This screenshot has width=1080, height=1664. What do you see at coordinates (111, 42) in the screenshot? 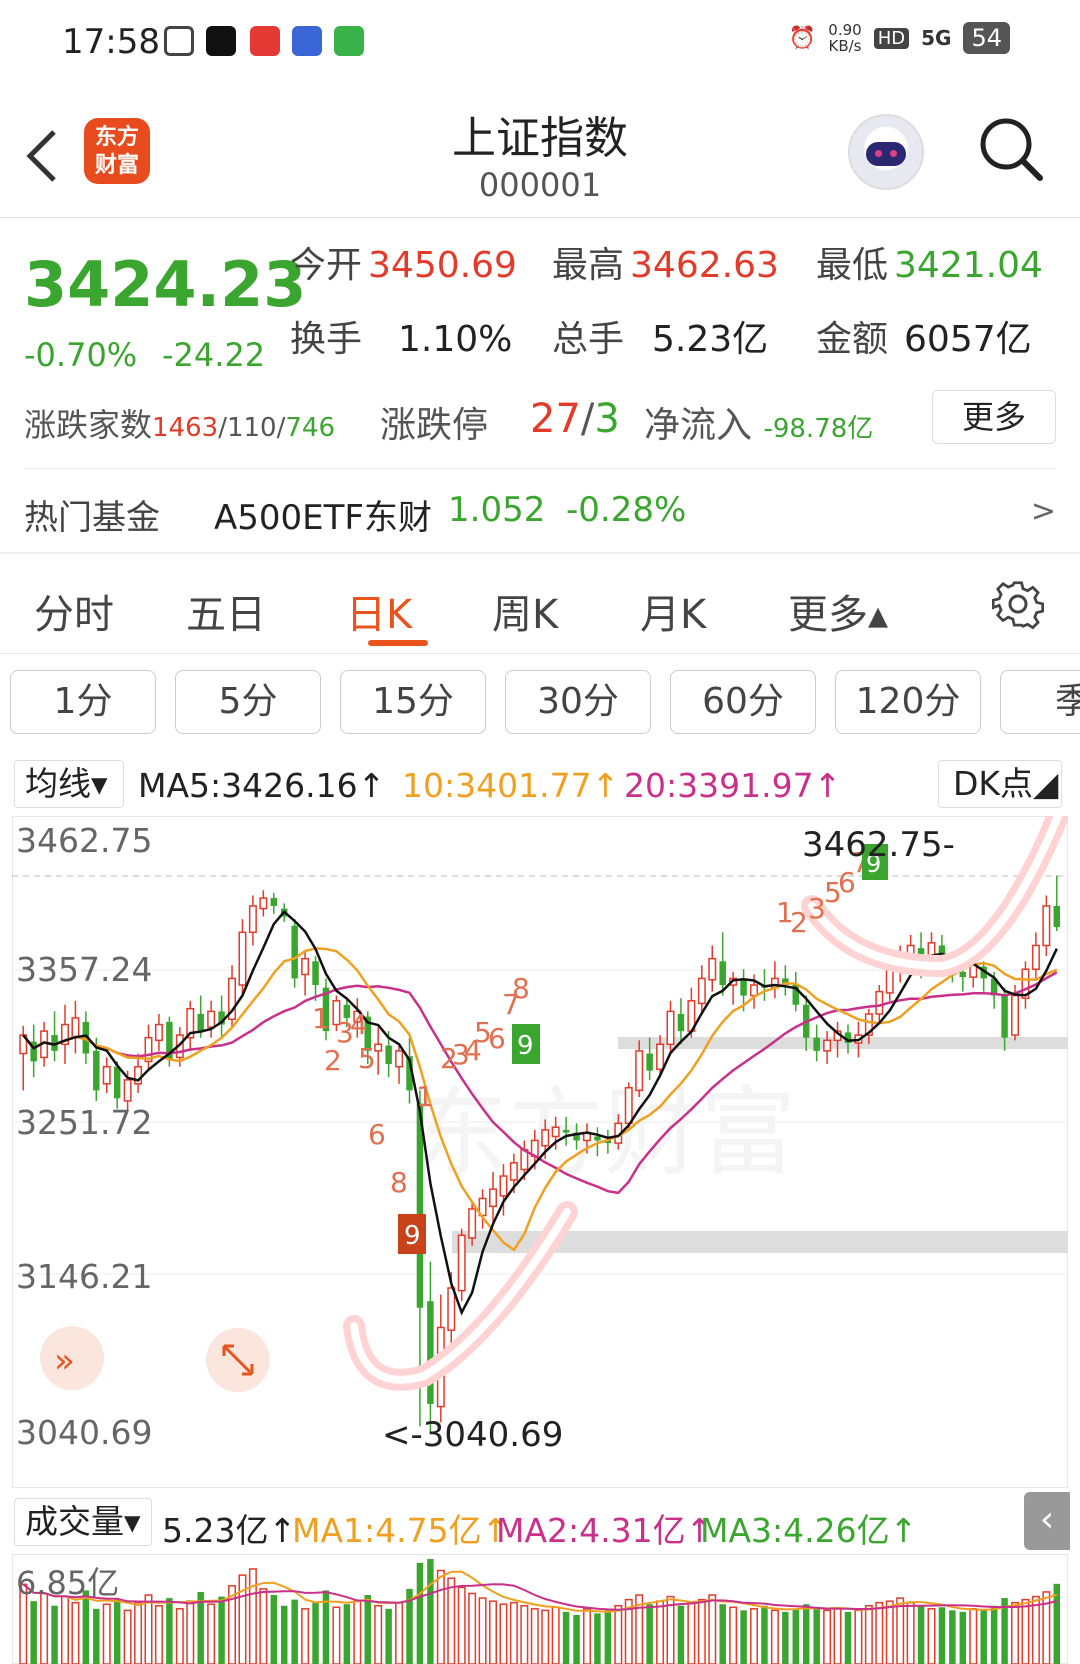
I see `status-time: 17:58` at bounding box center [111, 42].